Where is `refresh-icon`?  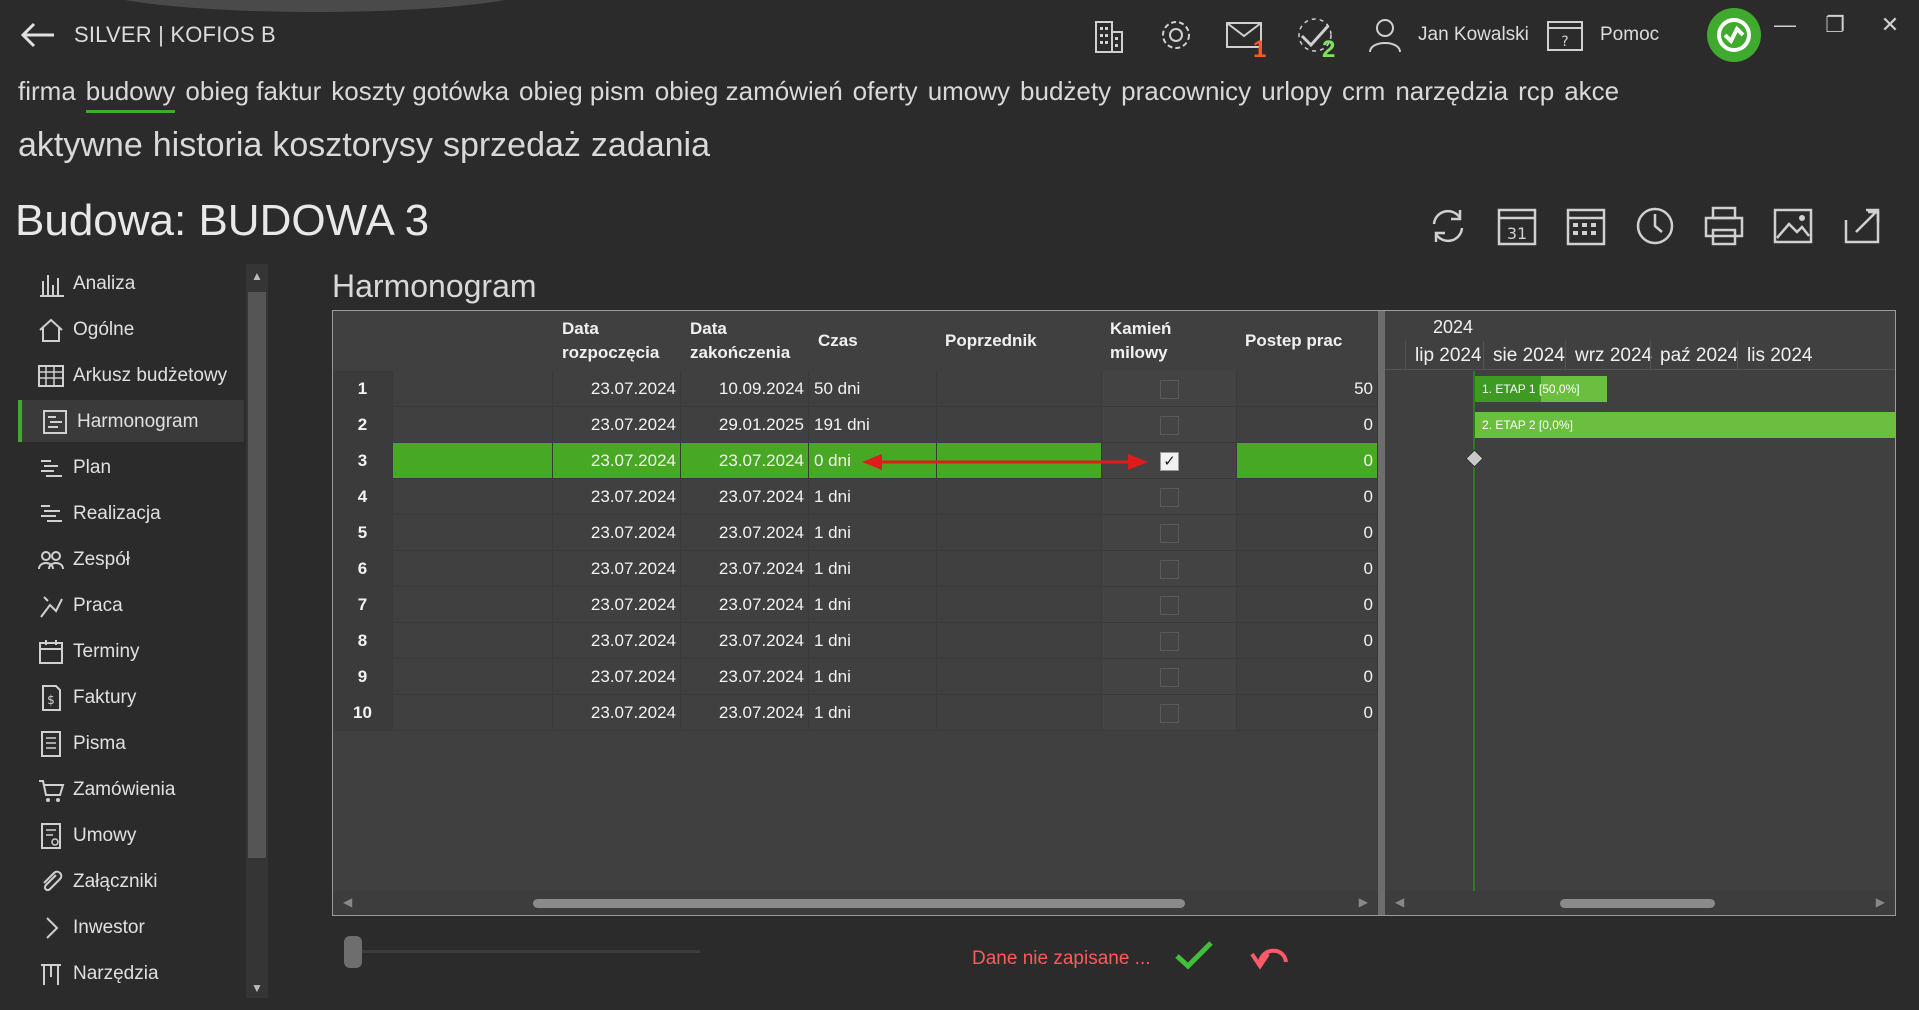 refresh-icon is located at coordinates (1448, 226).